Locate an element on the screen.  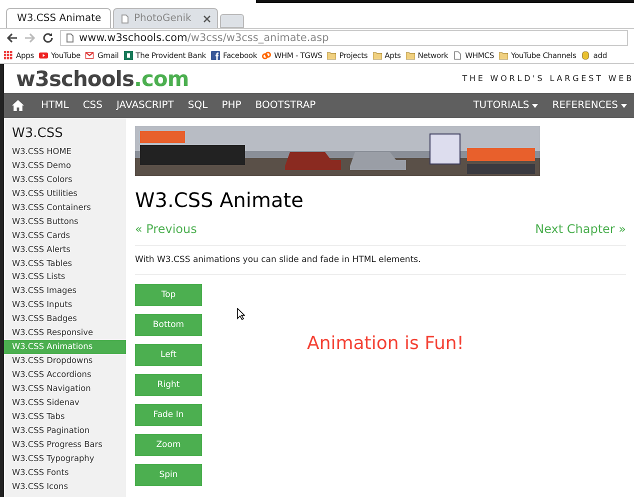
sidebar-item: W3.CSS Badges is located at coordinates (65, 319).